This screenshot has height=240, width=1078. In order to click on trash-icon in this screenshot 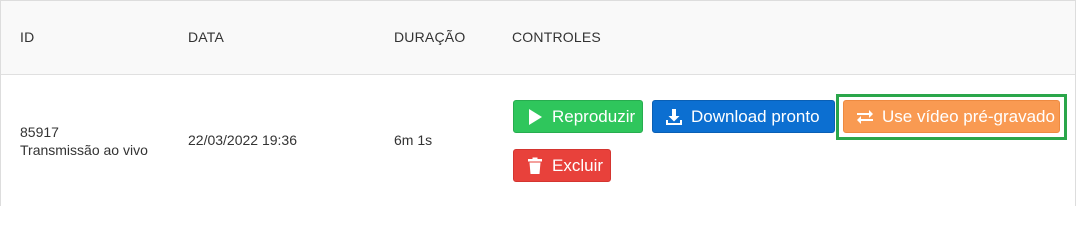, I will do `click(535, 166)`.